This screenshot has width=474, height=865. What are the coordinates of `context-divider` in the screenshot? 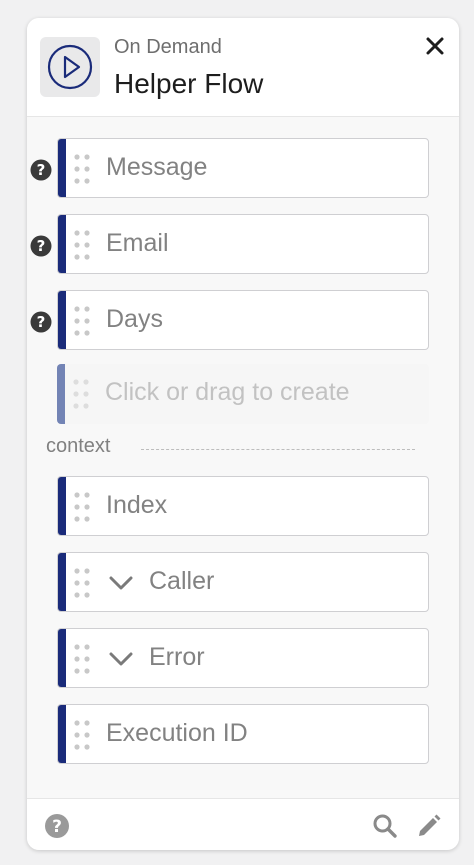 It's located at (278, 449).